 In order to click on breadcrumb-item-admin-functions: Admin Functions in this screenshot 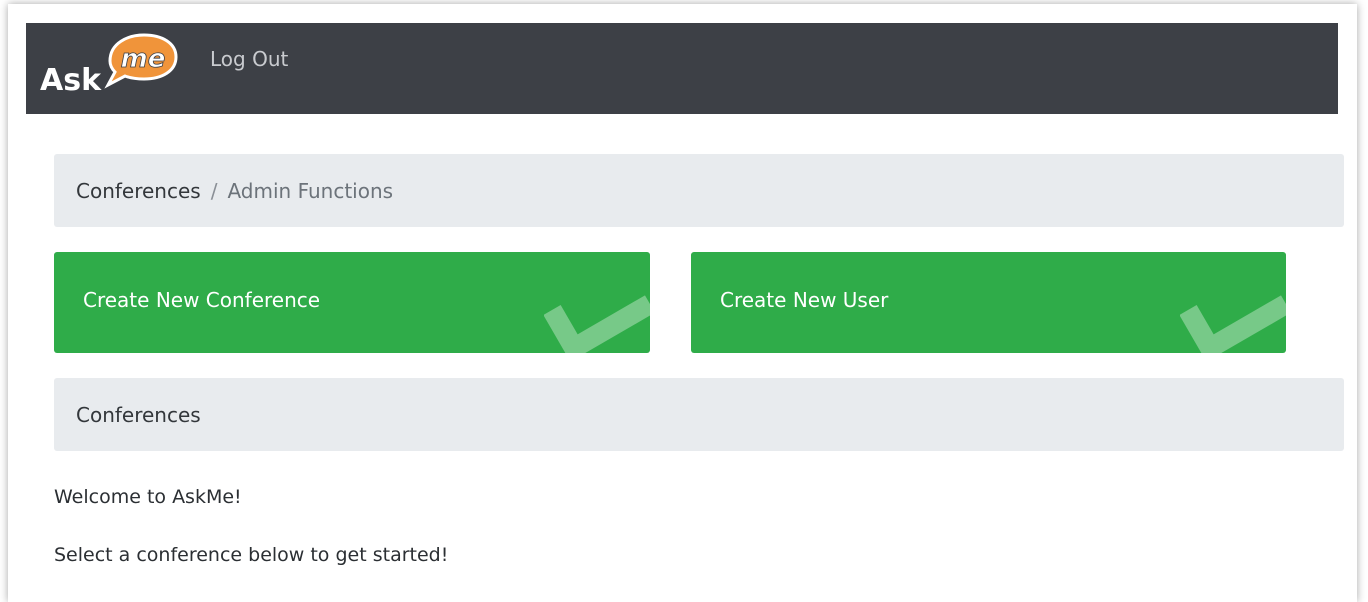, I will do `click(310, 190)`.